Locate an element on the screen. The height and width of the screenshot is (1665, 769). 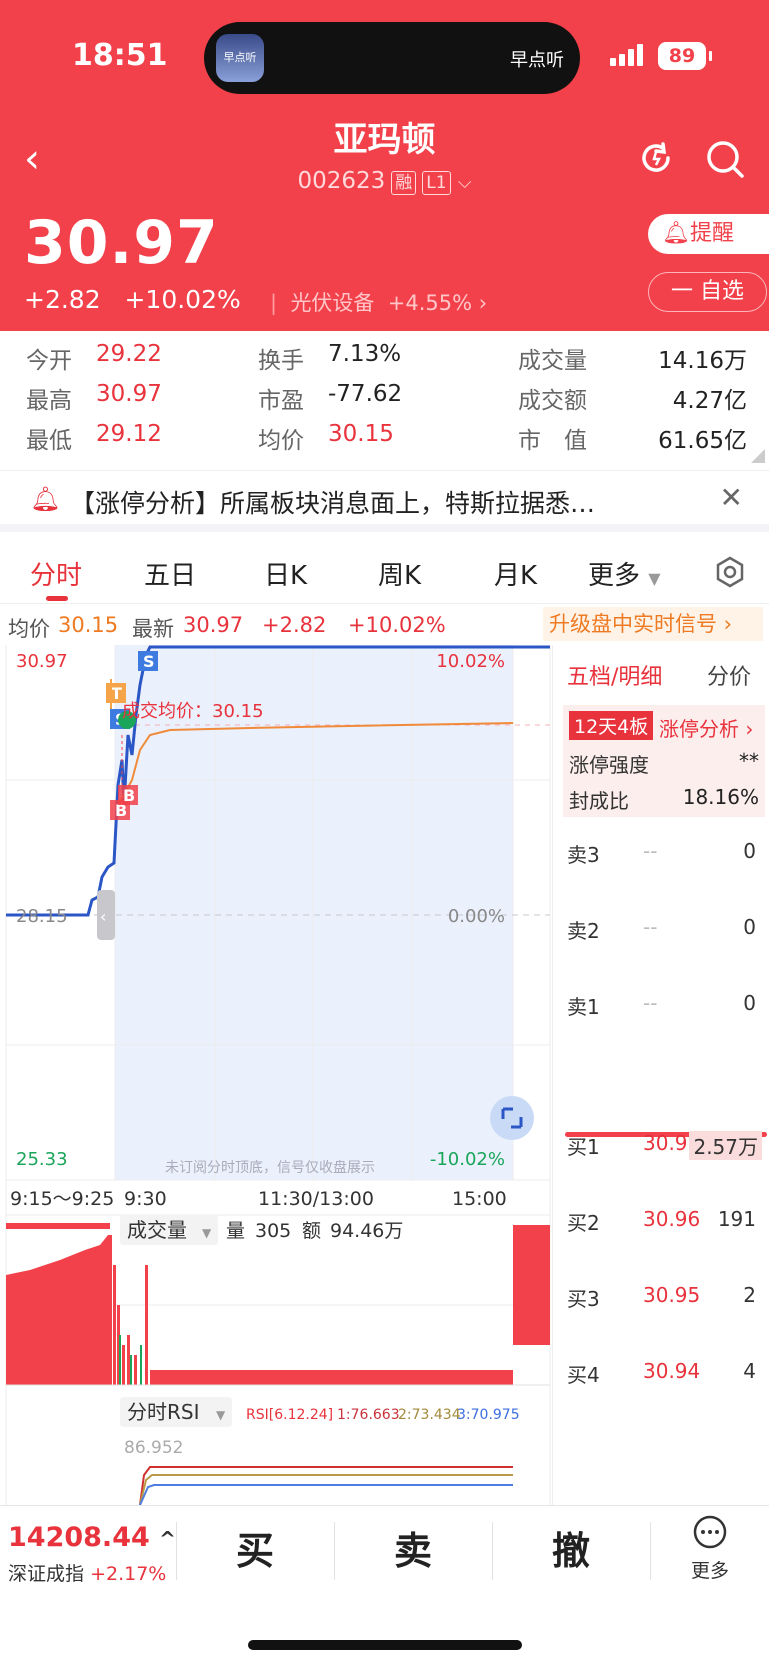
caret-down-icon: ▼ is located at coordinates (221, 1415).